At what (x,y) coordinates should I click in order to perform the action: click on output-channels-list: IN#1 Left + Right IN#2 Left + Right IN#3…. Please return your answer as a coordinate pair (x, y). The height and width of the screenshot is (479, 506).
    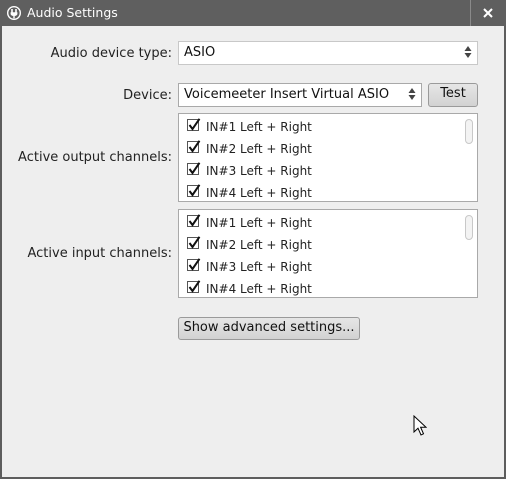
    Looking at the image, I should click on (328, 157).